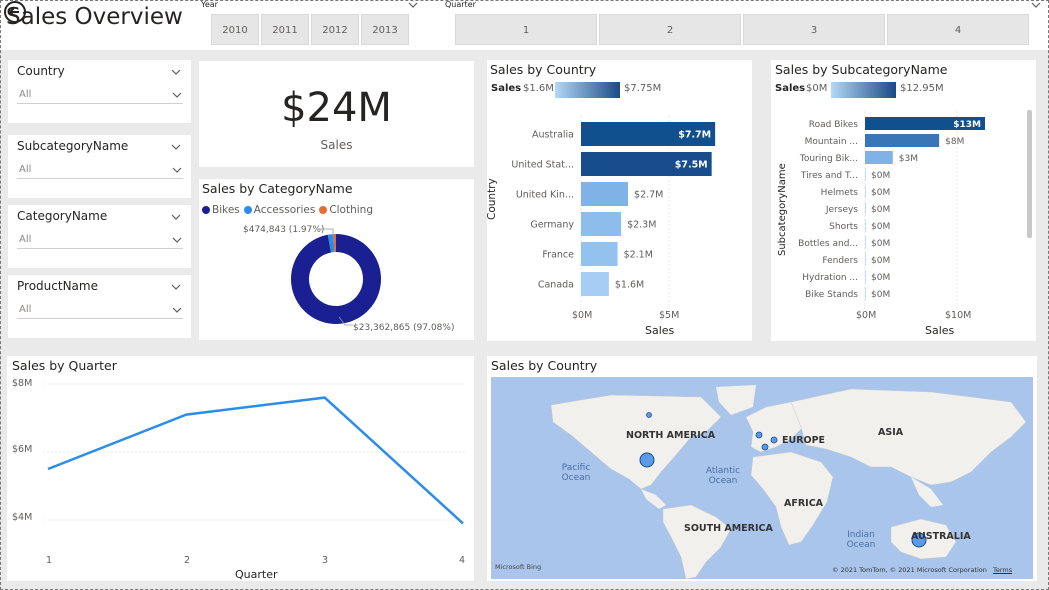 This screenshot has width=1049, height=590. What do you see at coordinates (840, 261) in the screenshot?
I see `bar-category-label: Fenders` at bounding box center [840, 261].